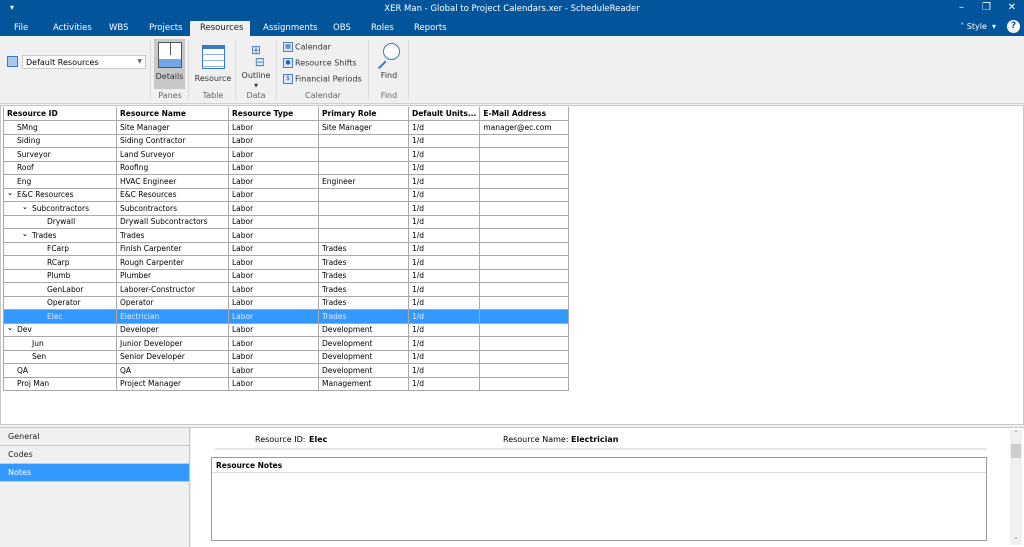 This screenshot has width=1024, height=547. What do you see at coordinates (286, 329) in the screenshot?
I see `table-row: ⌄ Dev Developer Labor Development 1/d` at bounding box center [286, 329].